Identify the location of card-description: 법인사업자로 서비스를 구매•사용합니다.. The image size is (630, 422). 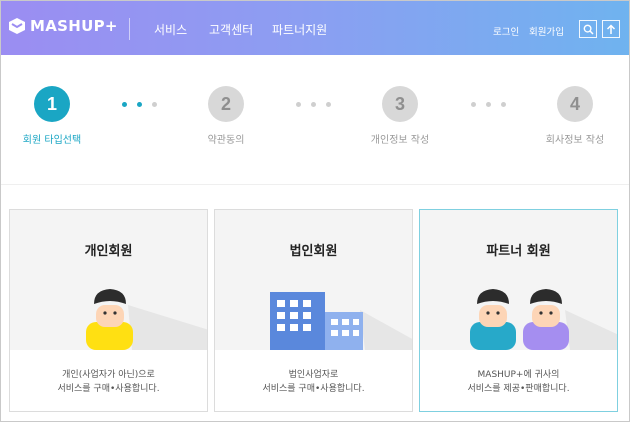
(313, 382).